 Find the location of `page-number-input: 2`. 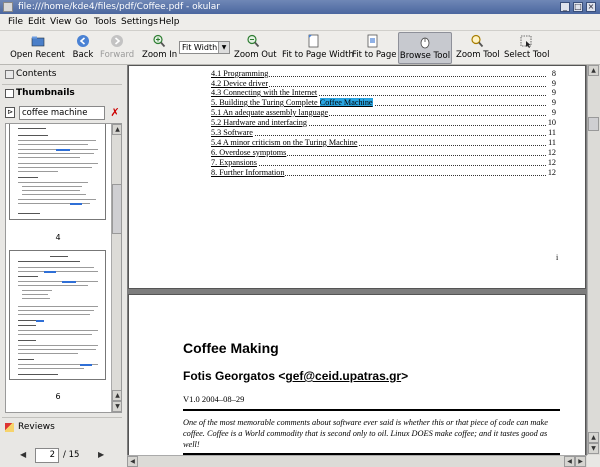

page-number-input: 2 is located at coordinates (47, 455).